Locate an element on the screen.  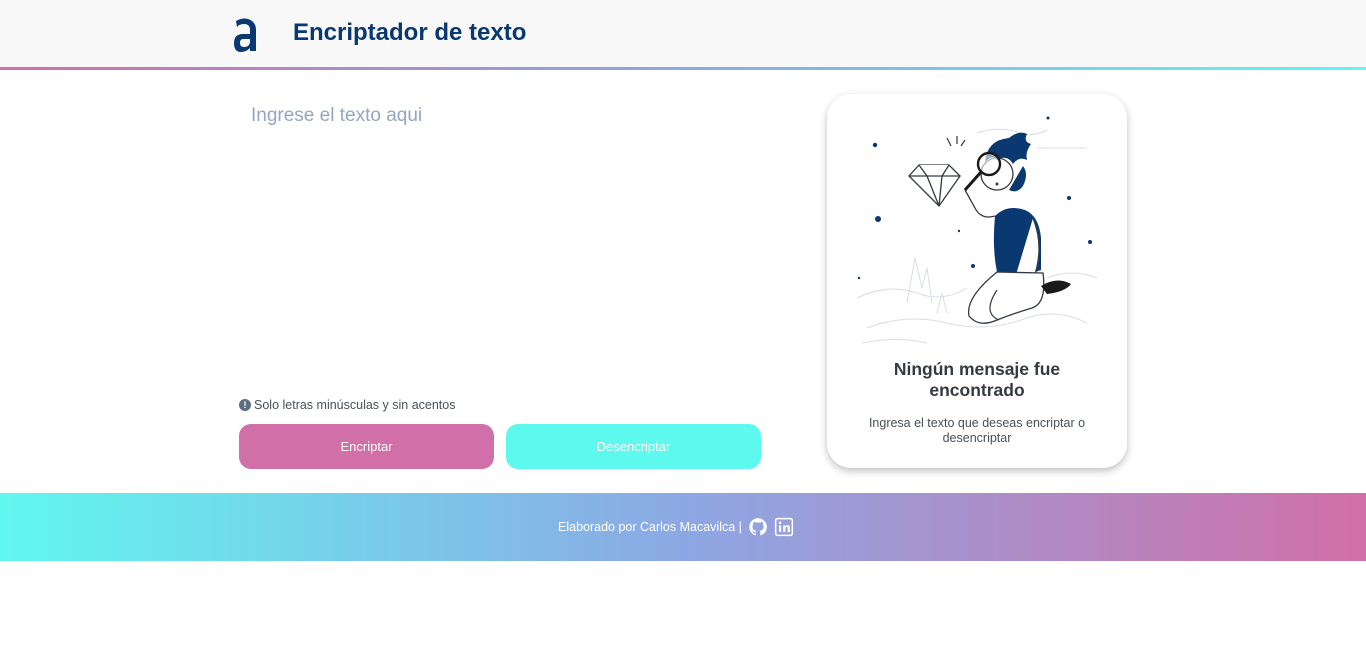
decrypt-button: Desencriptar is located at coordinates (633, 446).